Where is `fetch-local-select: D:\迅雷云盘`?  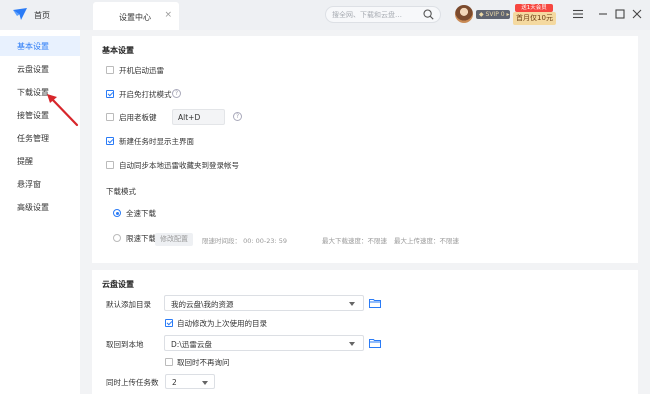
fetch-local-select: D:\迅雷云盘 is located at coordinates (264, 343).